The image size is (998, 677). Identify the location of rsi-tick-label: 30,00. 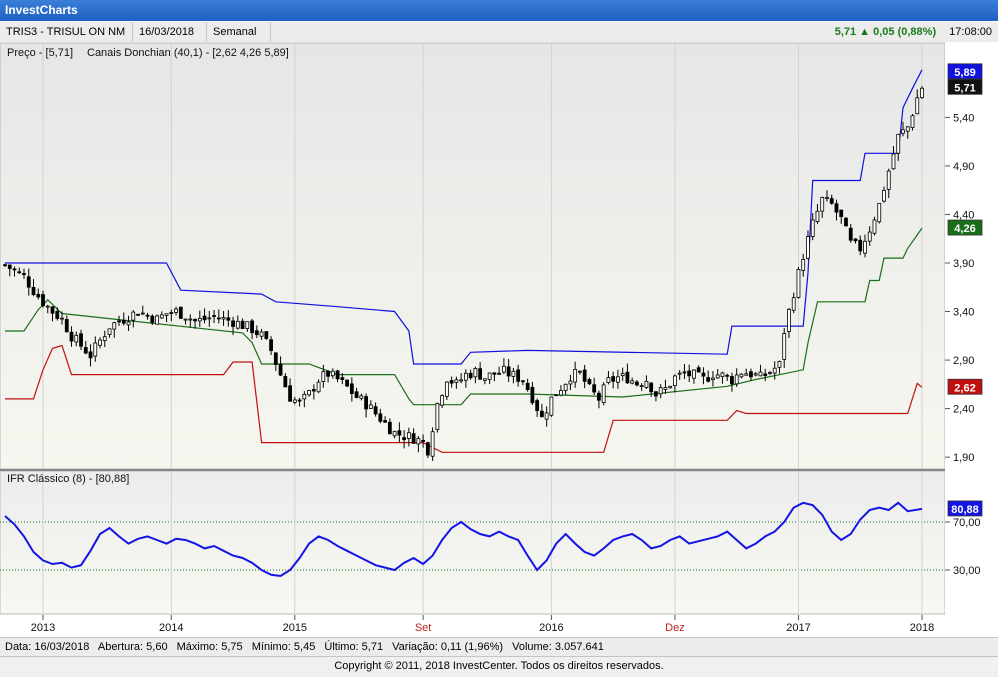
(967, 571).